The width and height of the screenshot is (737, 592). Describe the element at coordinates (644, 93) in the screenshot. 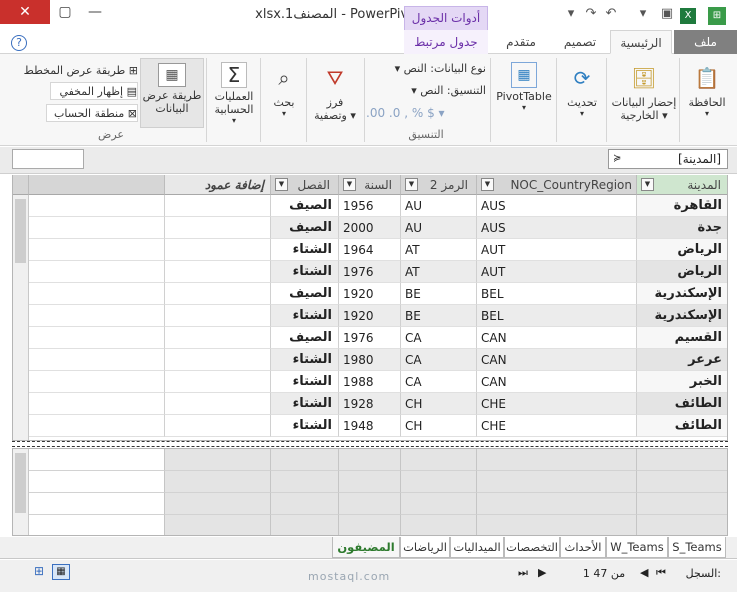

I see `get-external-data-button: 🗄 إحضار البيانات الخارجية ▾` at that location.